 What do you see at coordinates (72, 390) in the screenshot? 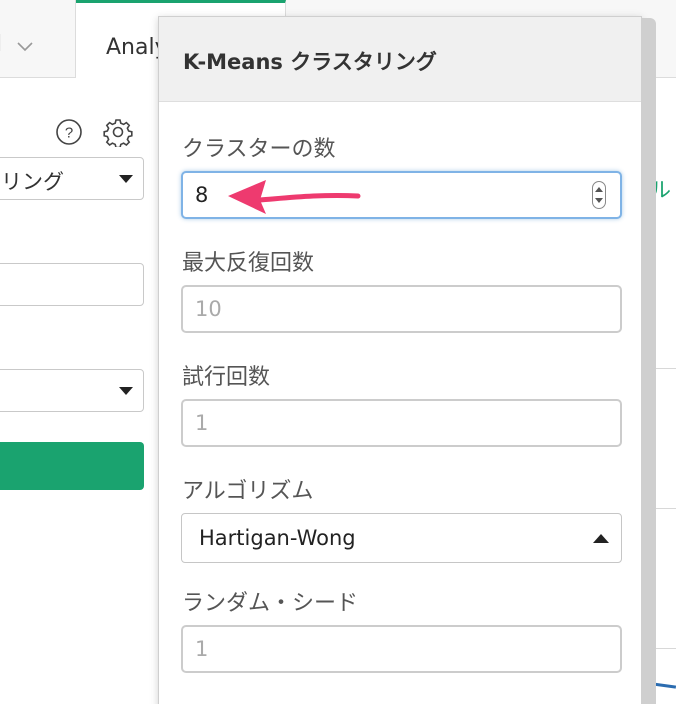
I see `background-select` at bounding box center [72, 390].